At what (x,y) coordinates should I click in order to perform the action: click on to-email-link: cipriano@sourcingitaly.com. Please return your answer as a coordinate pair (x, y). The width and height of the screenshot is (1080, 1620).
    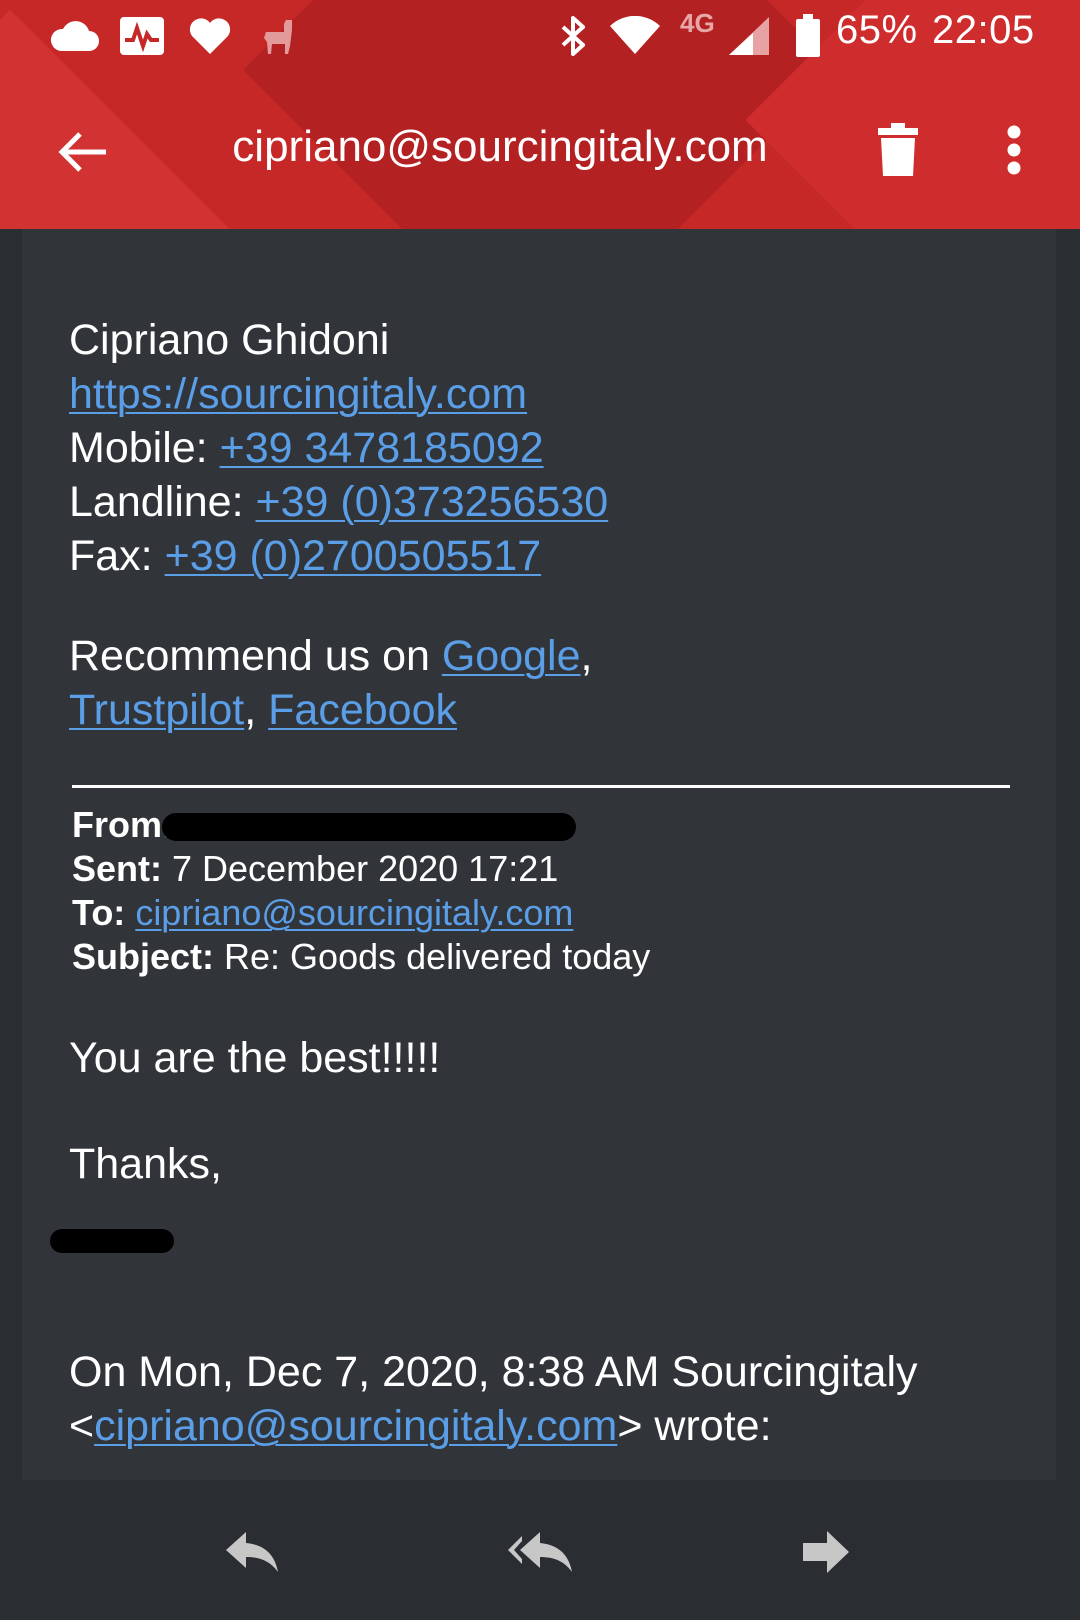
    Looking at the image, I should click on (354, 912).